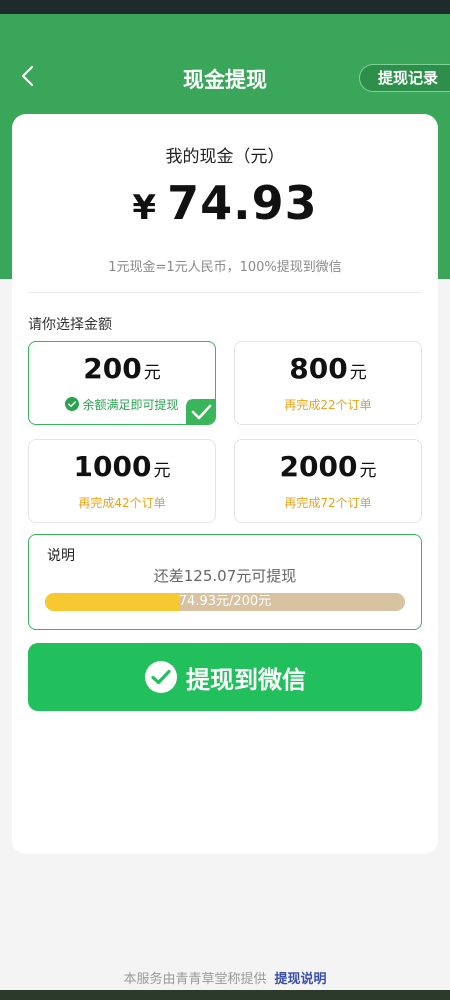 The image size is (450, 1000). Describe the element at coordinates (242, 203) in the screenshot. I see `cash-amount-value: 74.93` at that location.